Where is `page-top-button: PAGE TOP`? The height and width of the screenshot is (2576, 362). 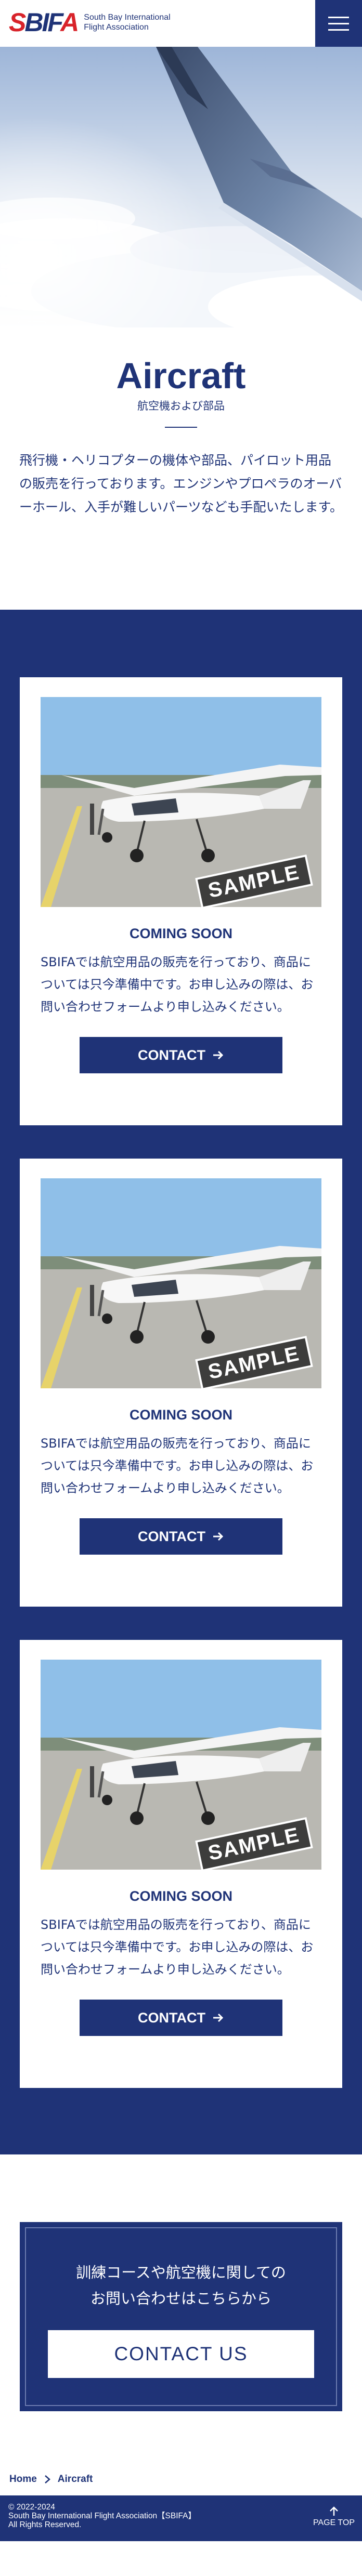
page-top-button: PAGE TOP is located at coordinates (334, 2516).